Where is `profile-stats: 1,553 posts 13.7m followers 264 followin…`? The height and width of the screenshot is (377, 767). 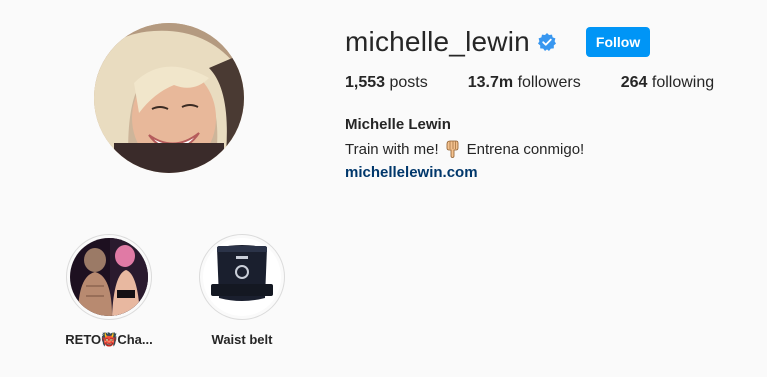
profile-stats: 1,553 posts 13.7m followers 264 followin… is located at coordinates (549, 83).